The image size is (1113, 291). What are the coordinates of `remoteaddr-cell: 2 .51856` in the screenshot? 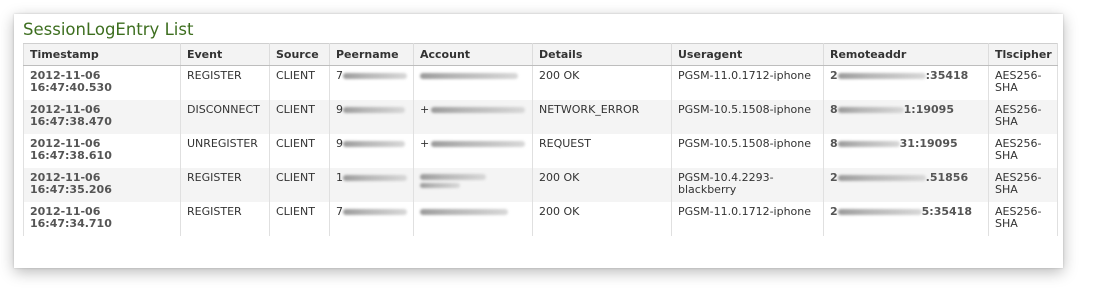 It's located at (906, 185).